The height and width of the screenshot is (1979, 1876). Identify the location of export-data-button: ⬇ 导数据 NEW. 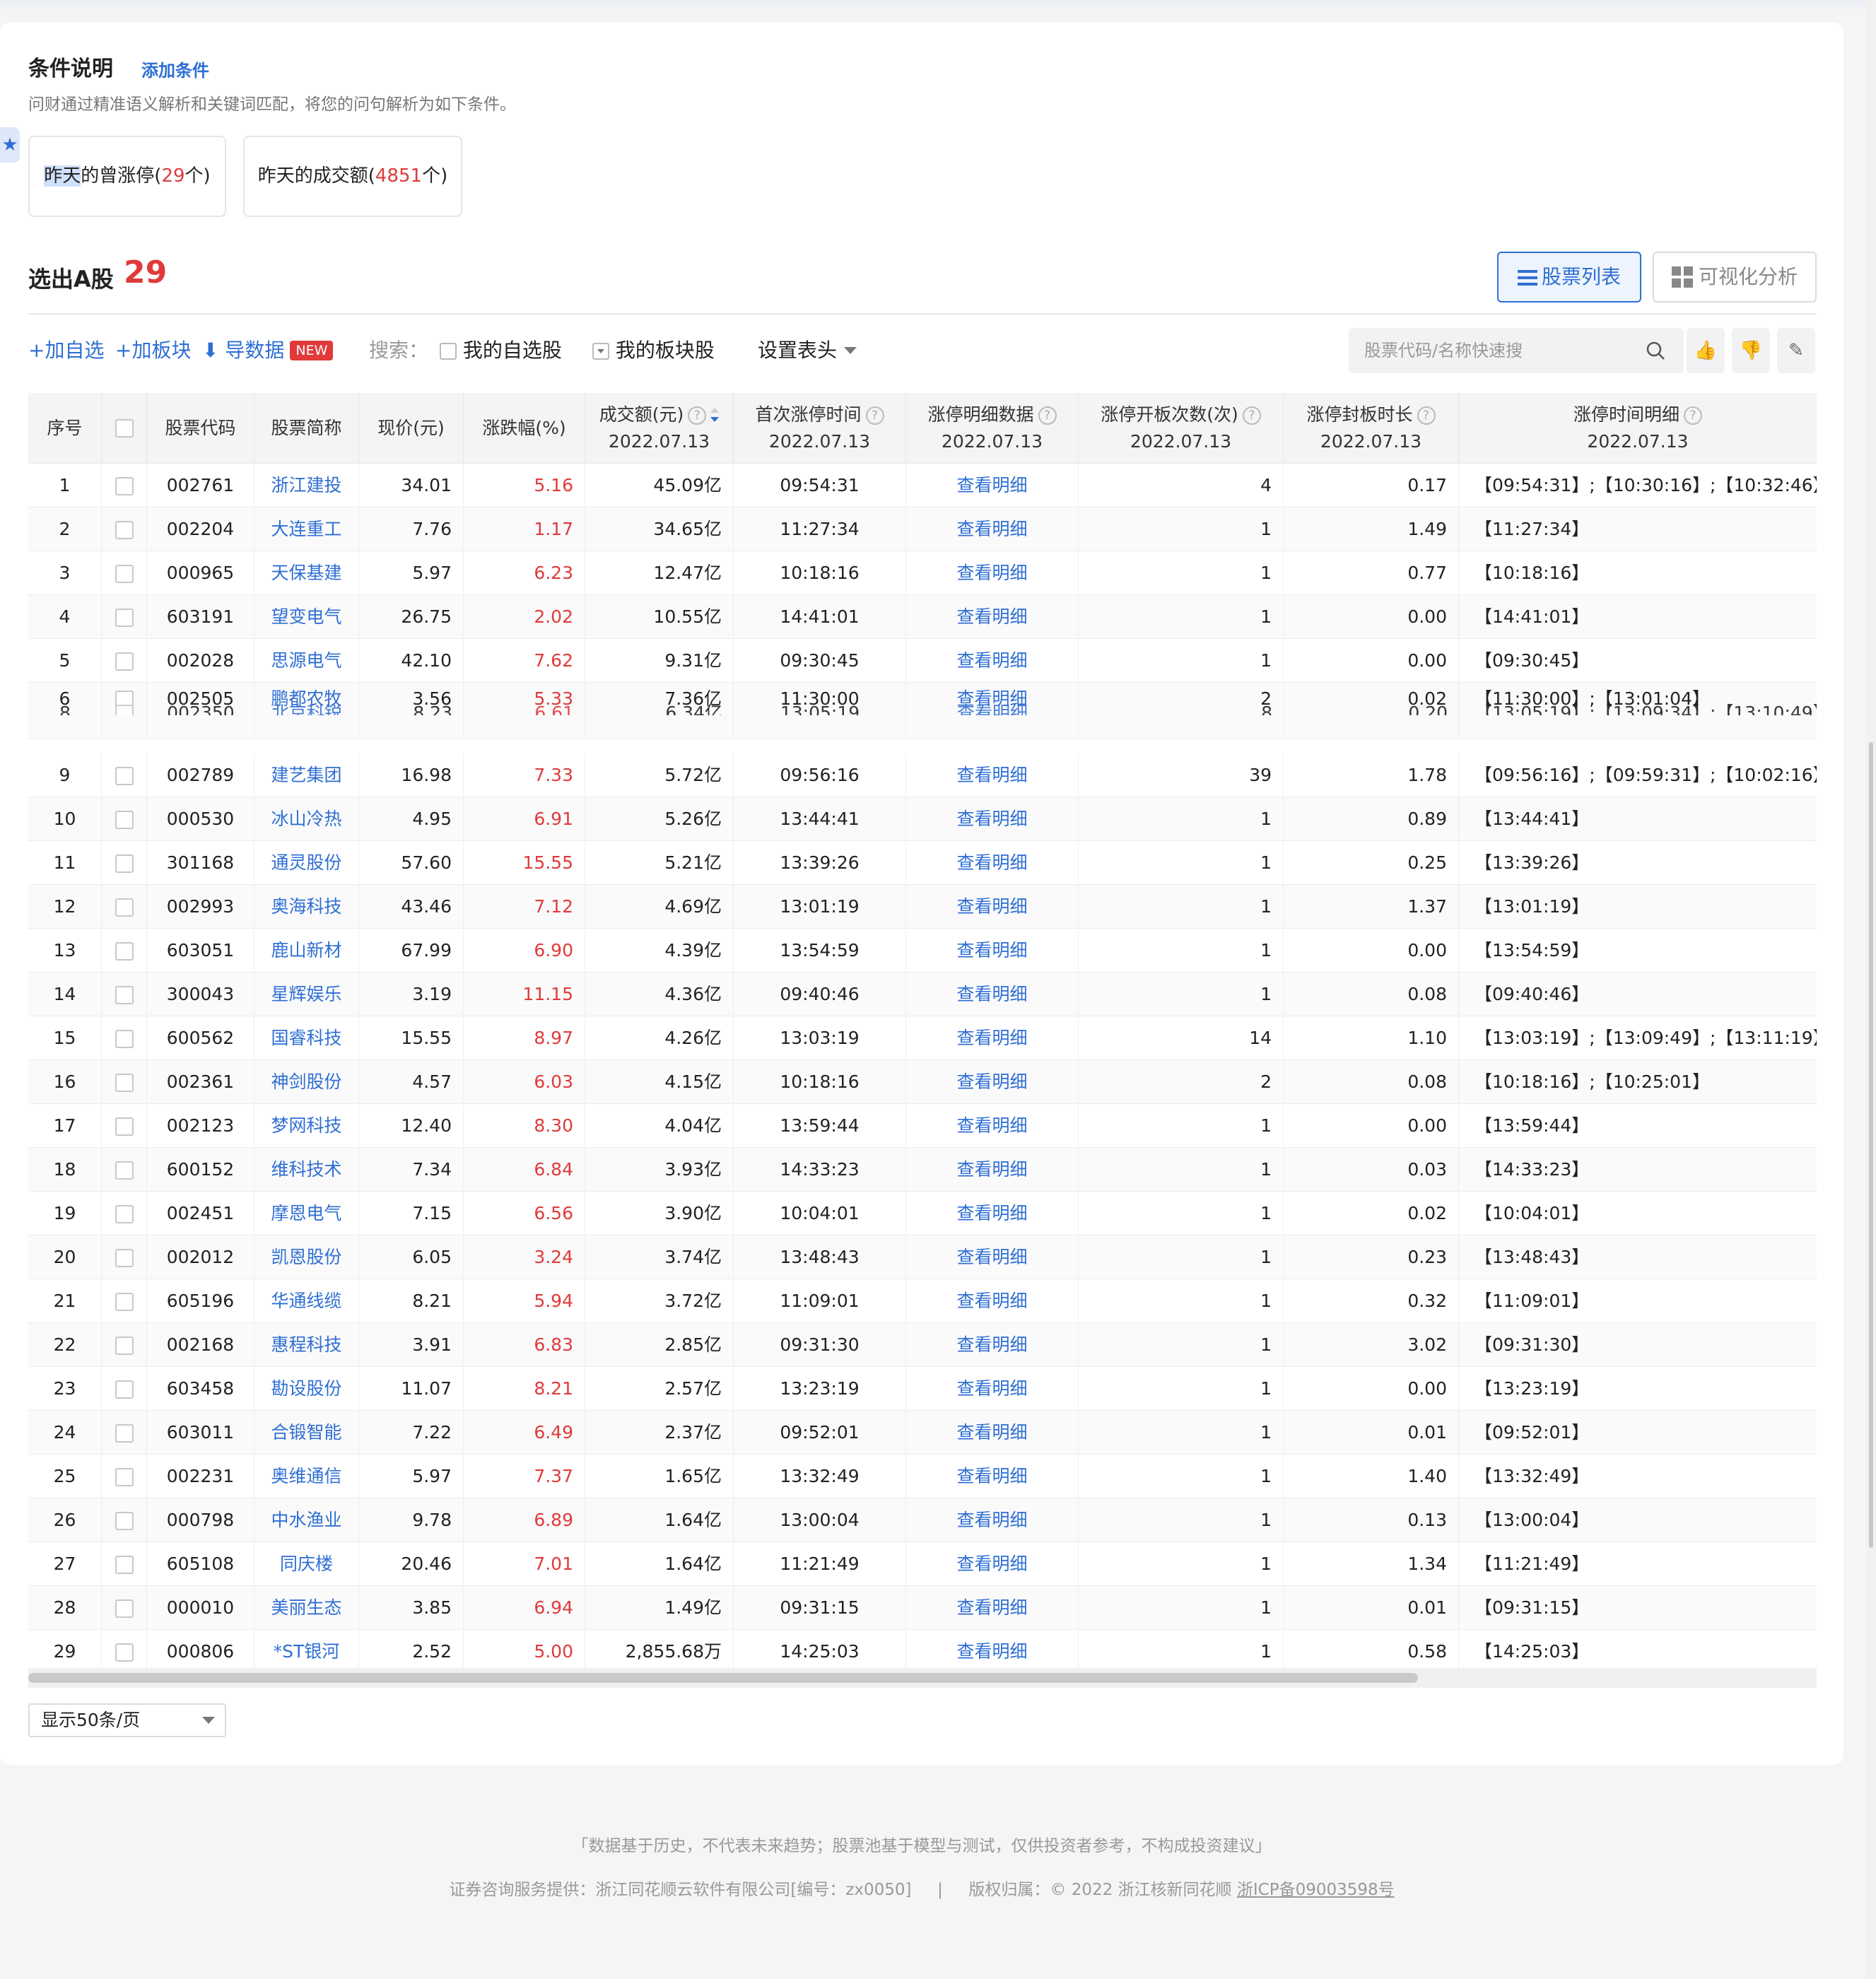
(268, 350).